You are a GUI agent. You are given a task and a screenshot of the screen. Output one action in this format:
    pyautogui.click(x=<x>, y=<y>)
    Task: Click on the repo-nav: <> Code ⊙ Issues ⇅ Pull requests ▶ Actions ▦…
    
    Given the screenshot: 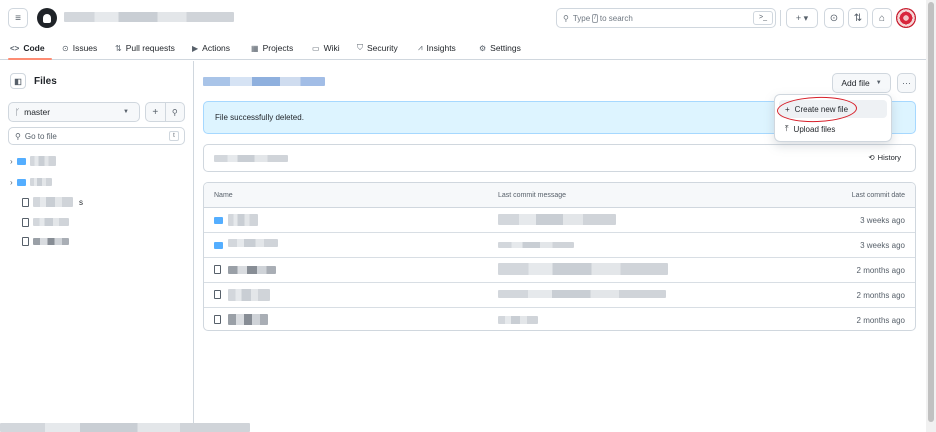 What is the action you would take?
    pyautogui.click(x=463, y=48)
    